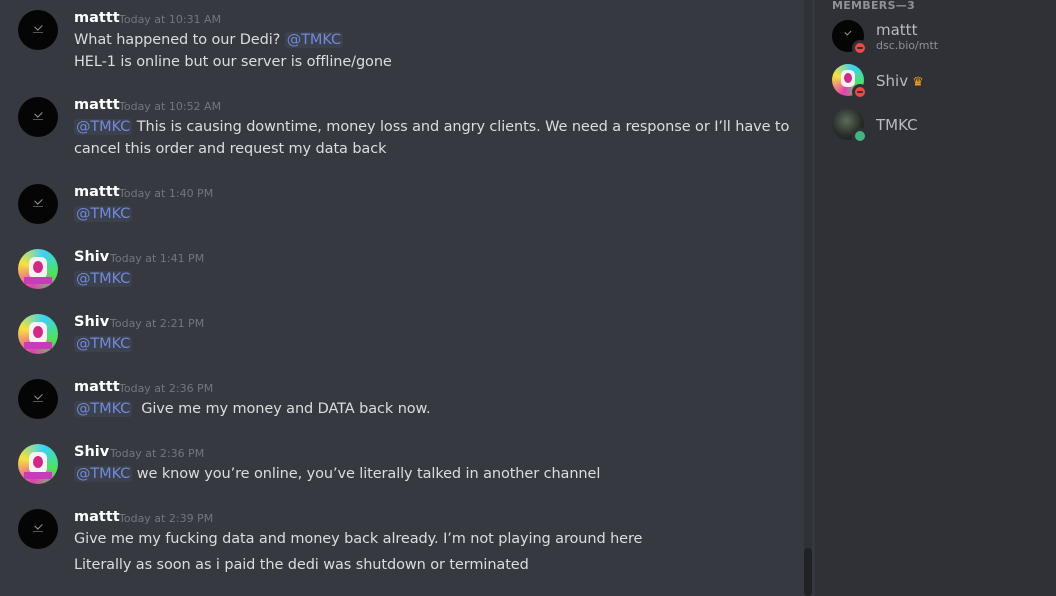  What do you see at coordinates (281, 409) in the screenshot?
I see `message-text: Give me my money and DATA back now.` at bounding box center [281, 409].